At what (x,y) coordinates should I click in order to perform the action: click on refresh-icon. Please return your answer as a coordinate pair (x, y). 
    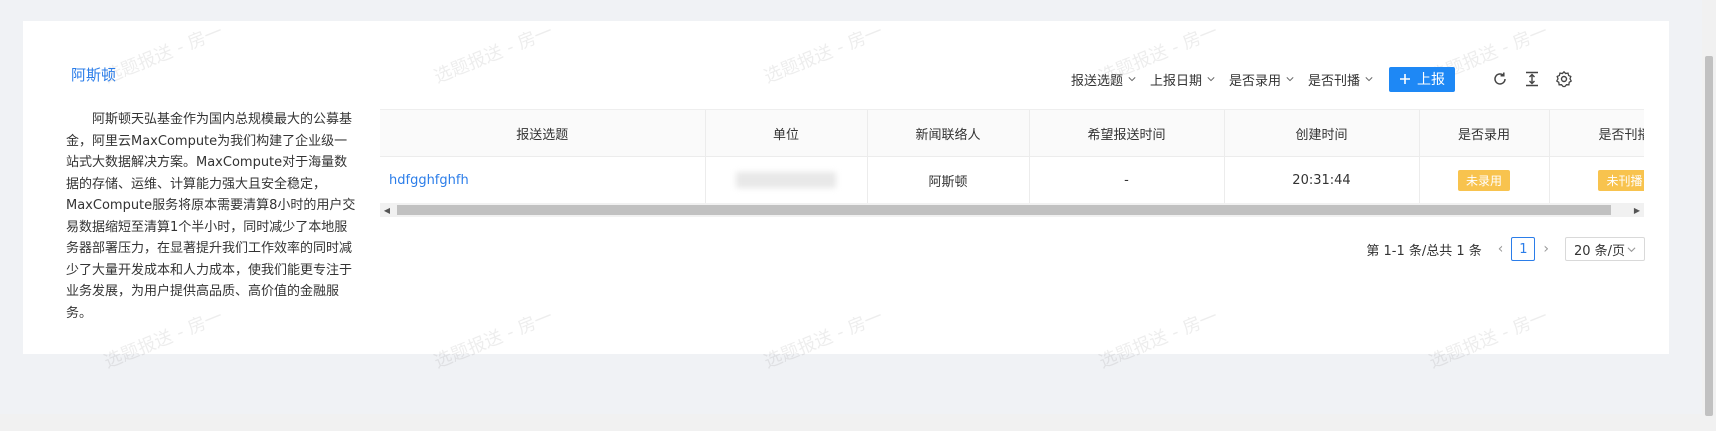
    Looking at the image, I should click on (1500, 79).